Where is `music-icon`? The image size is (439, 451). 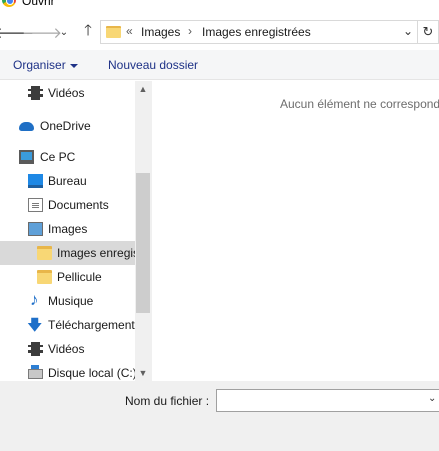
music-icon is located at coordinates (35, 300).